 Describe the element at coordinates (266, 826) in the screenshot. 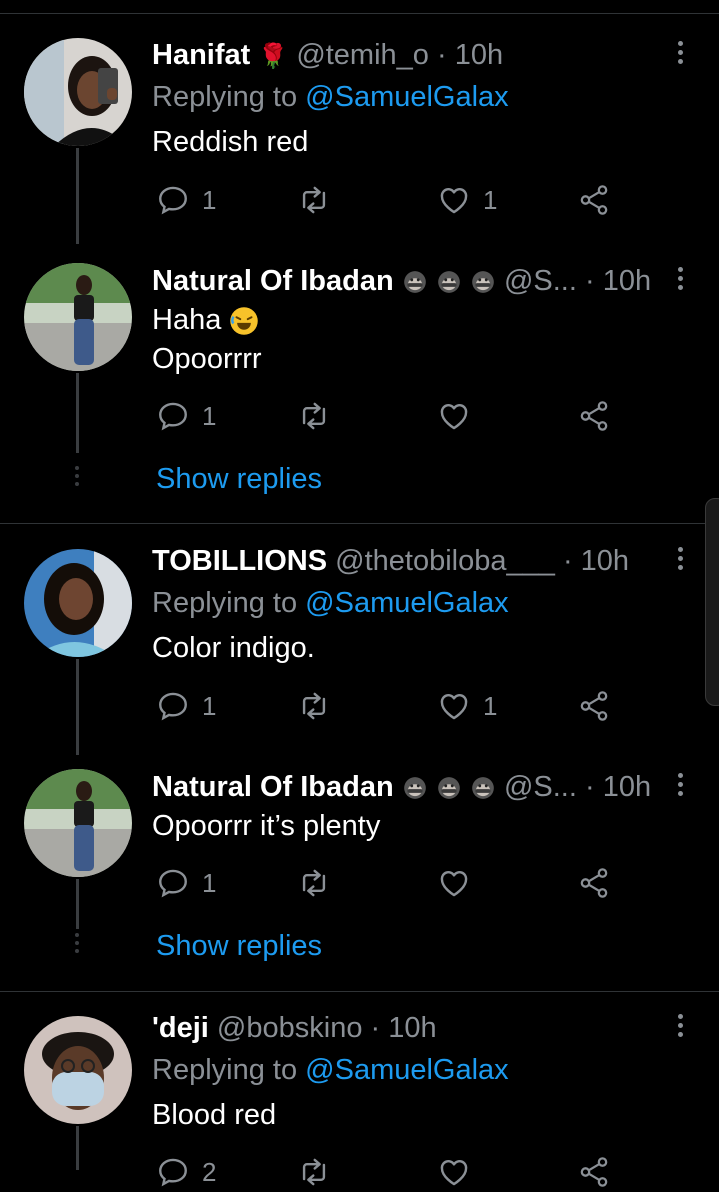

I see `tweet-text: Opoorrr it’s plenty` at that location.